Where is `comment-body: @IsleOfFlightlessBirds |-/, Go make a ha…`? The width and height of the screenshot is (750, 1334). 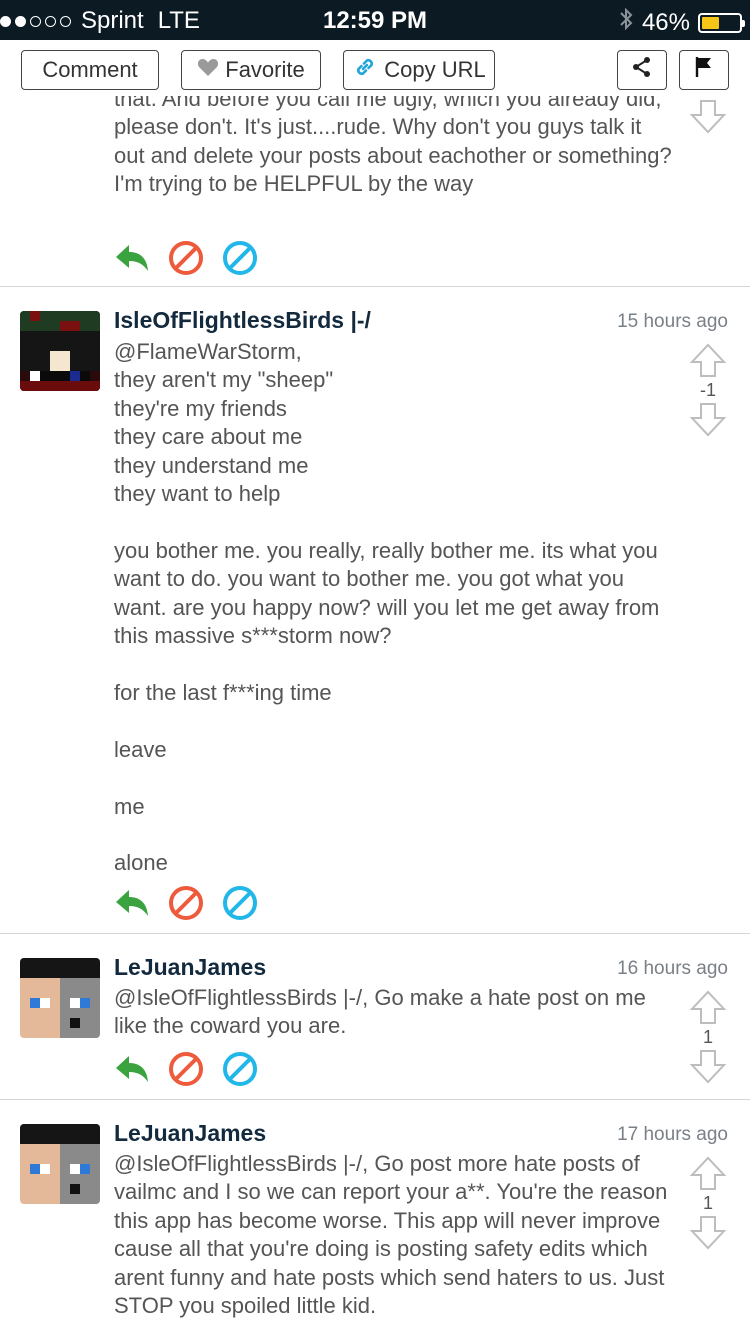
comment-body: @IsleOfFlightlessBirds |-/, Go make a ha… is located at coordinates (380, 1012).